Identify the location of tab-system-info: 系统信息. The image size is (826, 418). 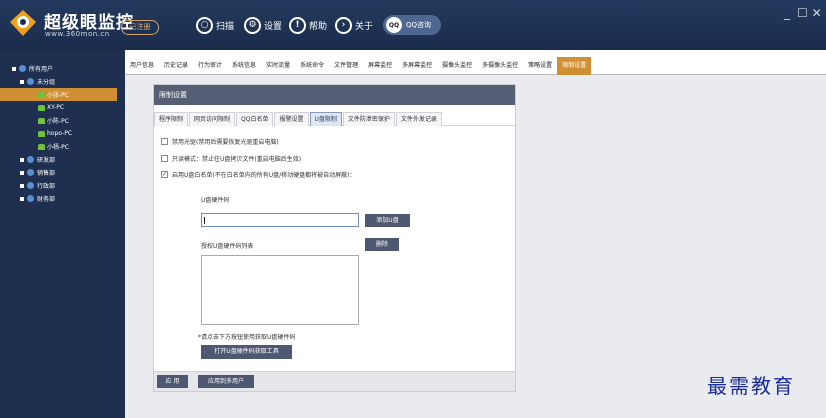
(244, 66).